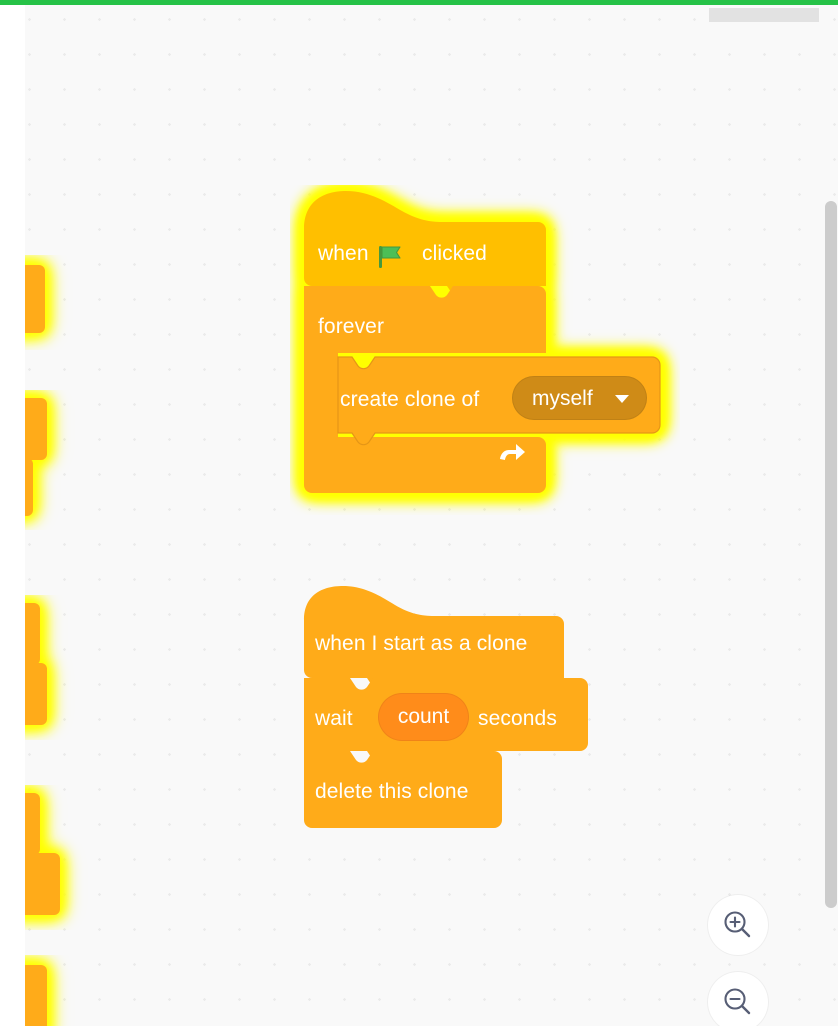  What do you see at coordinates (343, 253) in the screenshot?
I see `block-label-when: when` at bounding box center [343, 253].